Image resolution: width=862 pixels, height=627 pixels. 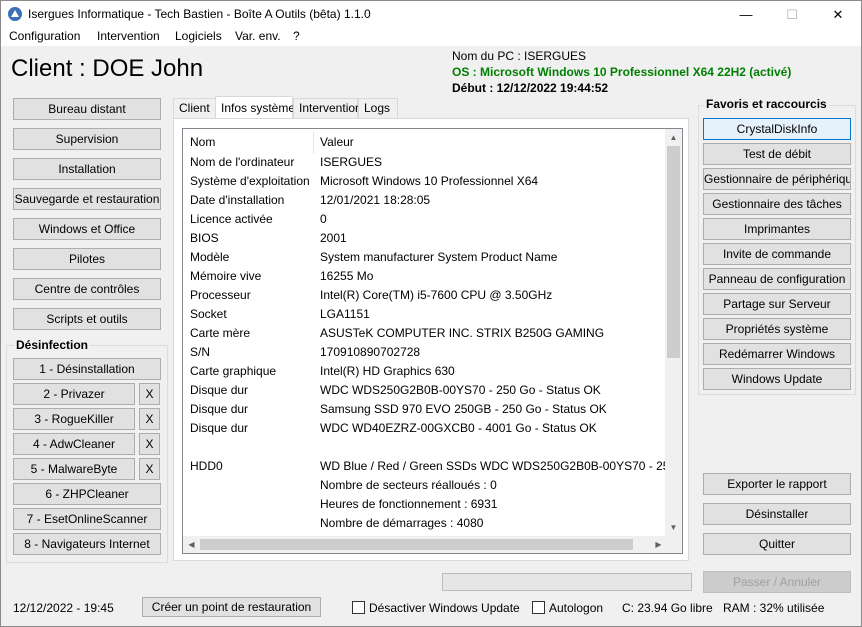 What do you see at coordinates (425, 314) in the screenshot?
I see `table-row: Socket LGA1151` at bounding box center [425, 314].